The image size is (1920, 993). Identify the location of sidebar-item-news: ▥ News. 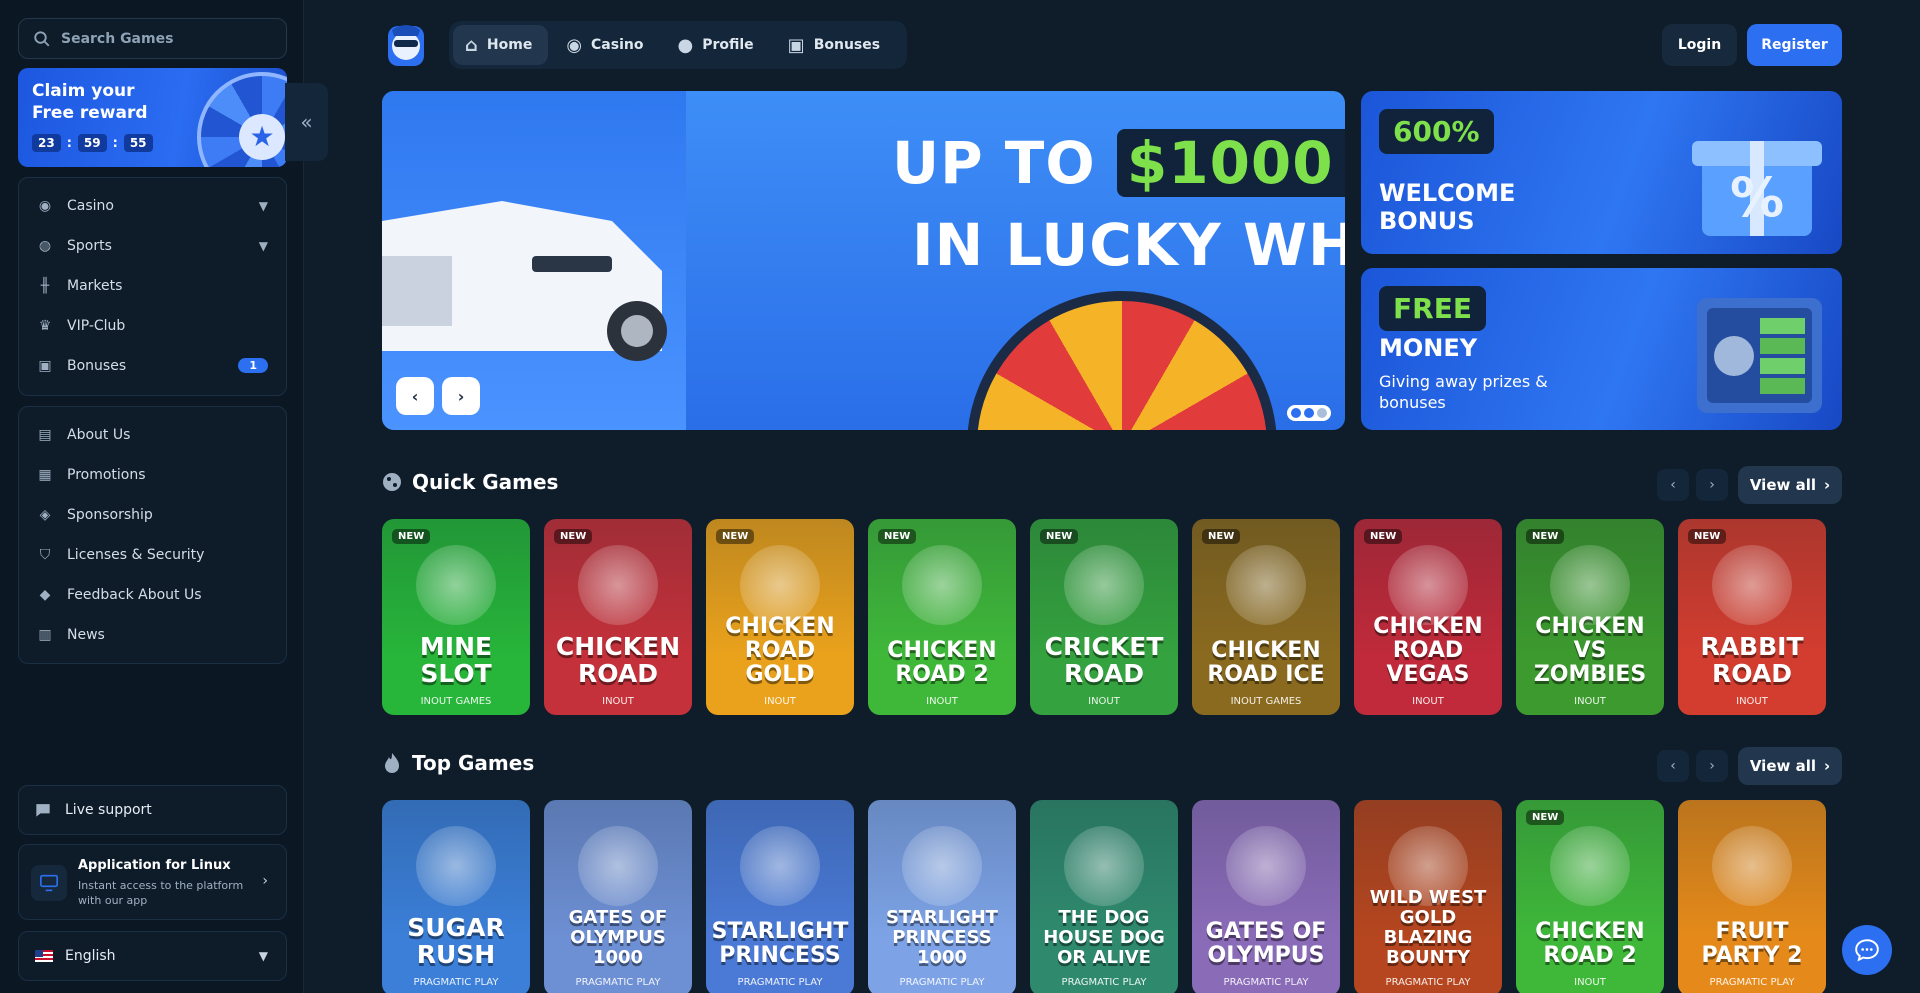
(152, 635).